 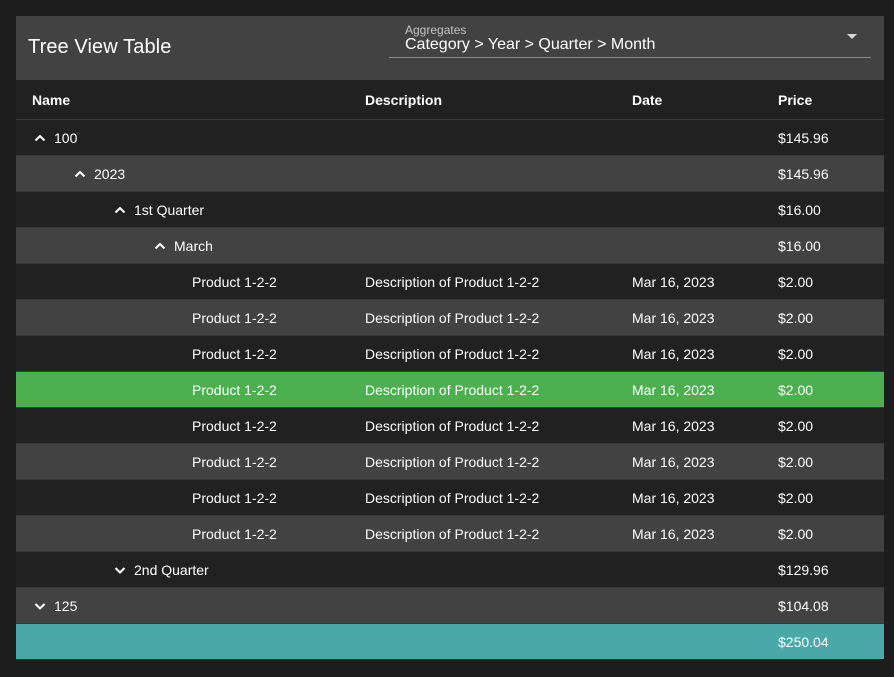 I want to click on table-title: Tree View Table, so click(x=100, y=47).